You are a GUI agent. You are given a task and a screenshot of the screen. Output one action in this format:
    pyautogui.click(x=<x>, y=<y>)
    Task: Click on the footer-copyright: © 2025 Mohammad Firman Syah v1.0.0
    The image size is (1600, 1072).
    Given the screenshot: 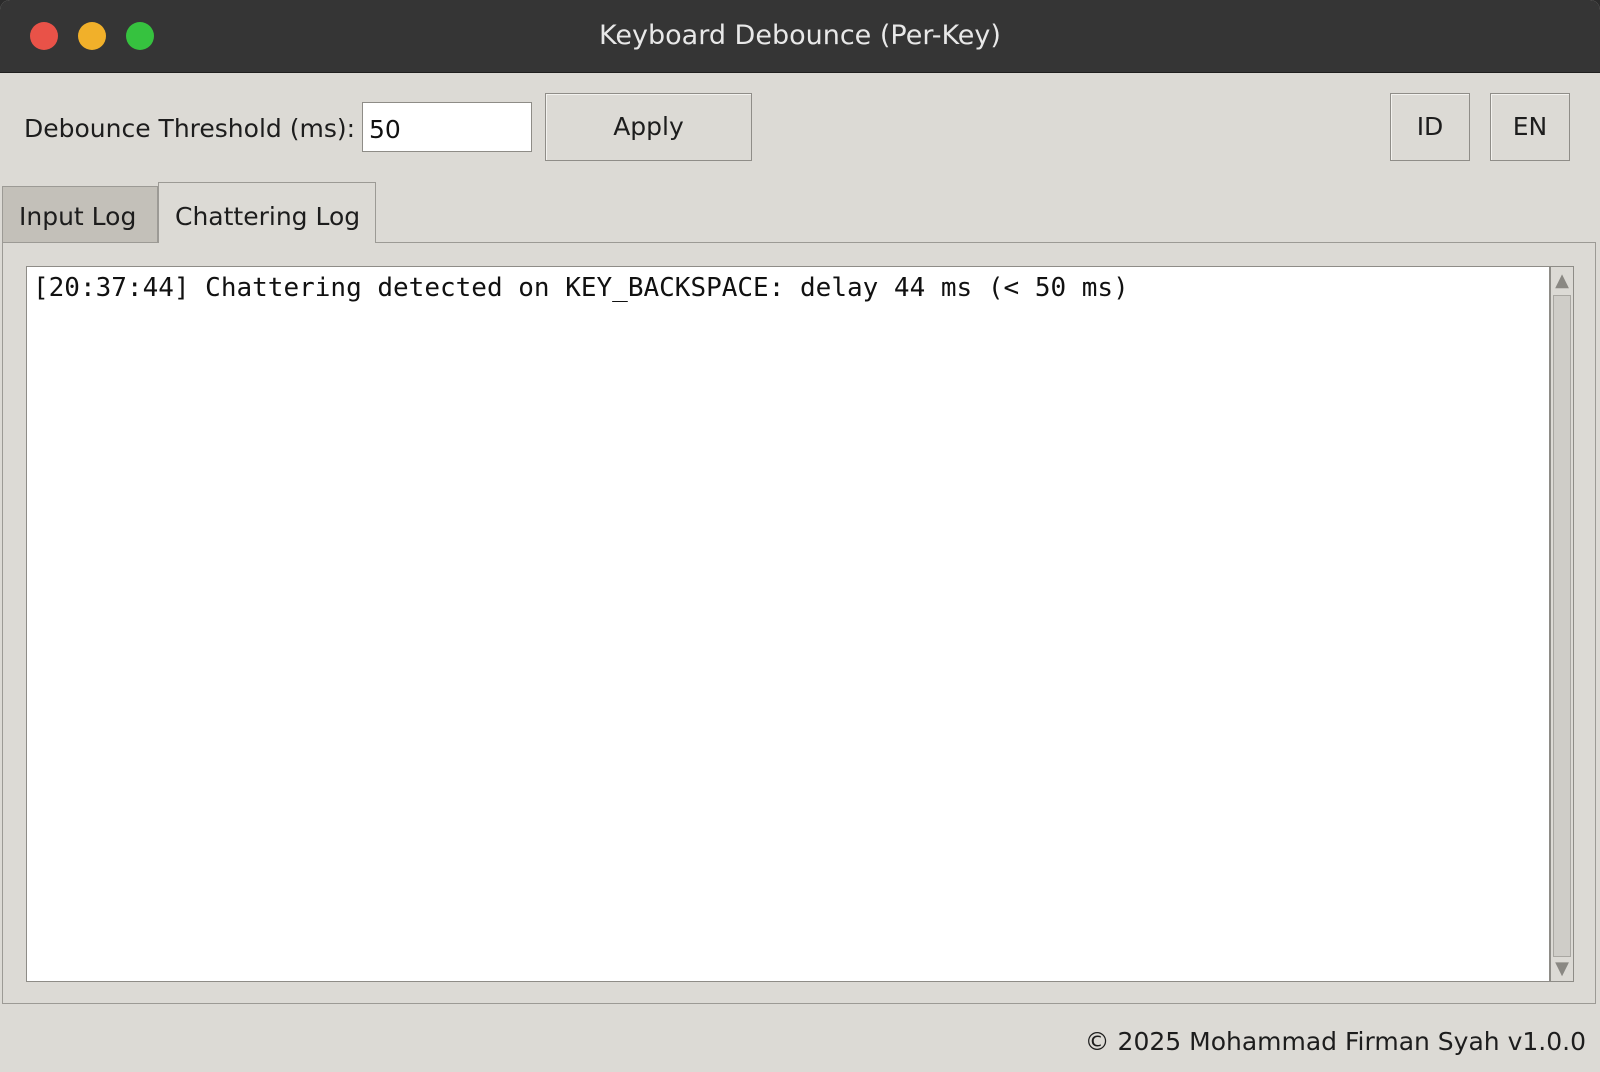 What is the action you would take?
    pyautogui.click(x=1335, y=1041)
    